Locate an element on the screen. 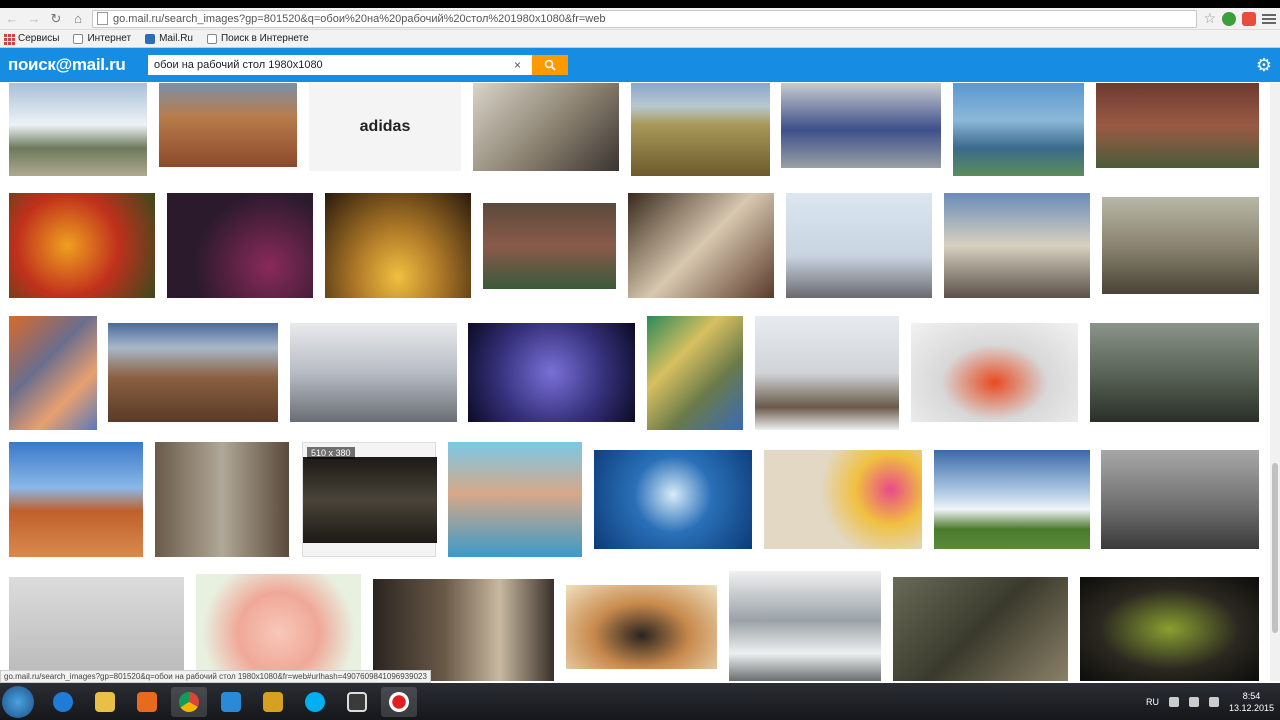  image-result-city is located at coordinates (1018, 129).